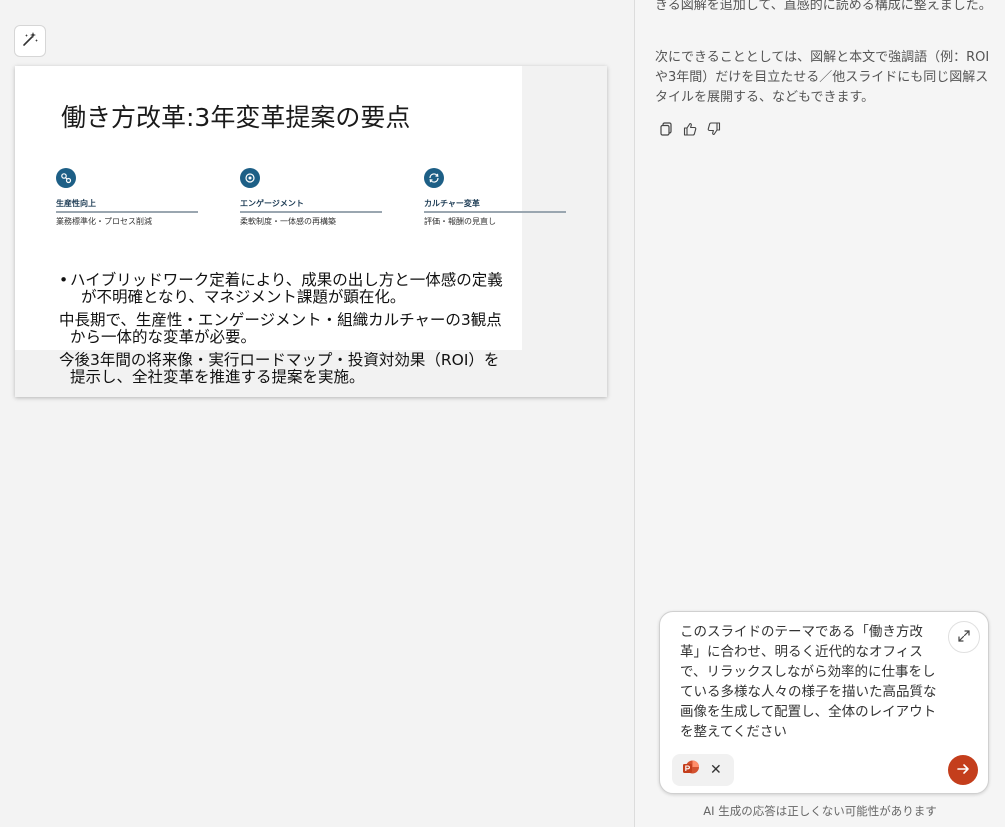 Image resolution: width=1005 pixels, height=827 pixels. Describe the element at coordinates (272, 203) in the screenshot. I see `pillar-title: エンゲージメント` at that location.